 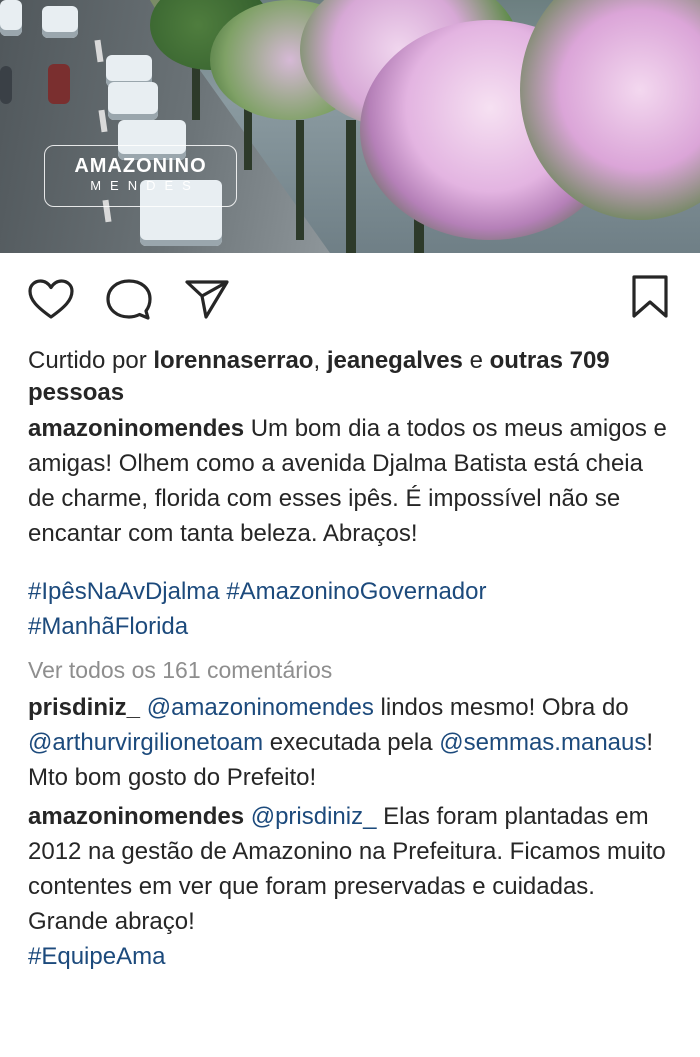 What do you see at coordinates (542, 742) in the screenshot?
I see `mention-link: @semmas.manaus` at bounding box center [542, 742].